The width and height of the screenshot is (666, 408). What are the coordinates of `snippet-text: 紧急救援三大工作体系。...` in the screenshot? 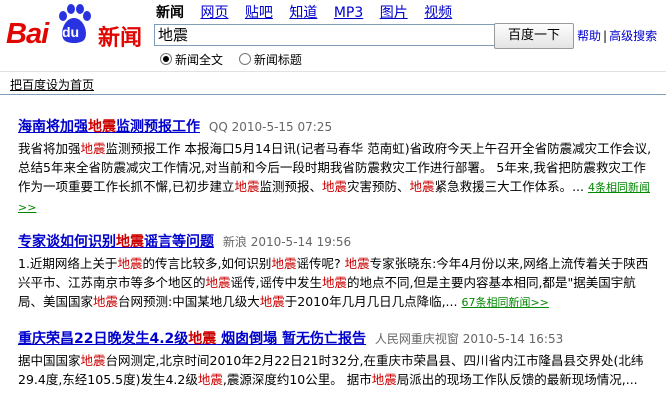 It's located at (509, 186).